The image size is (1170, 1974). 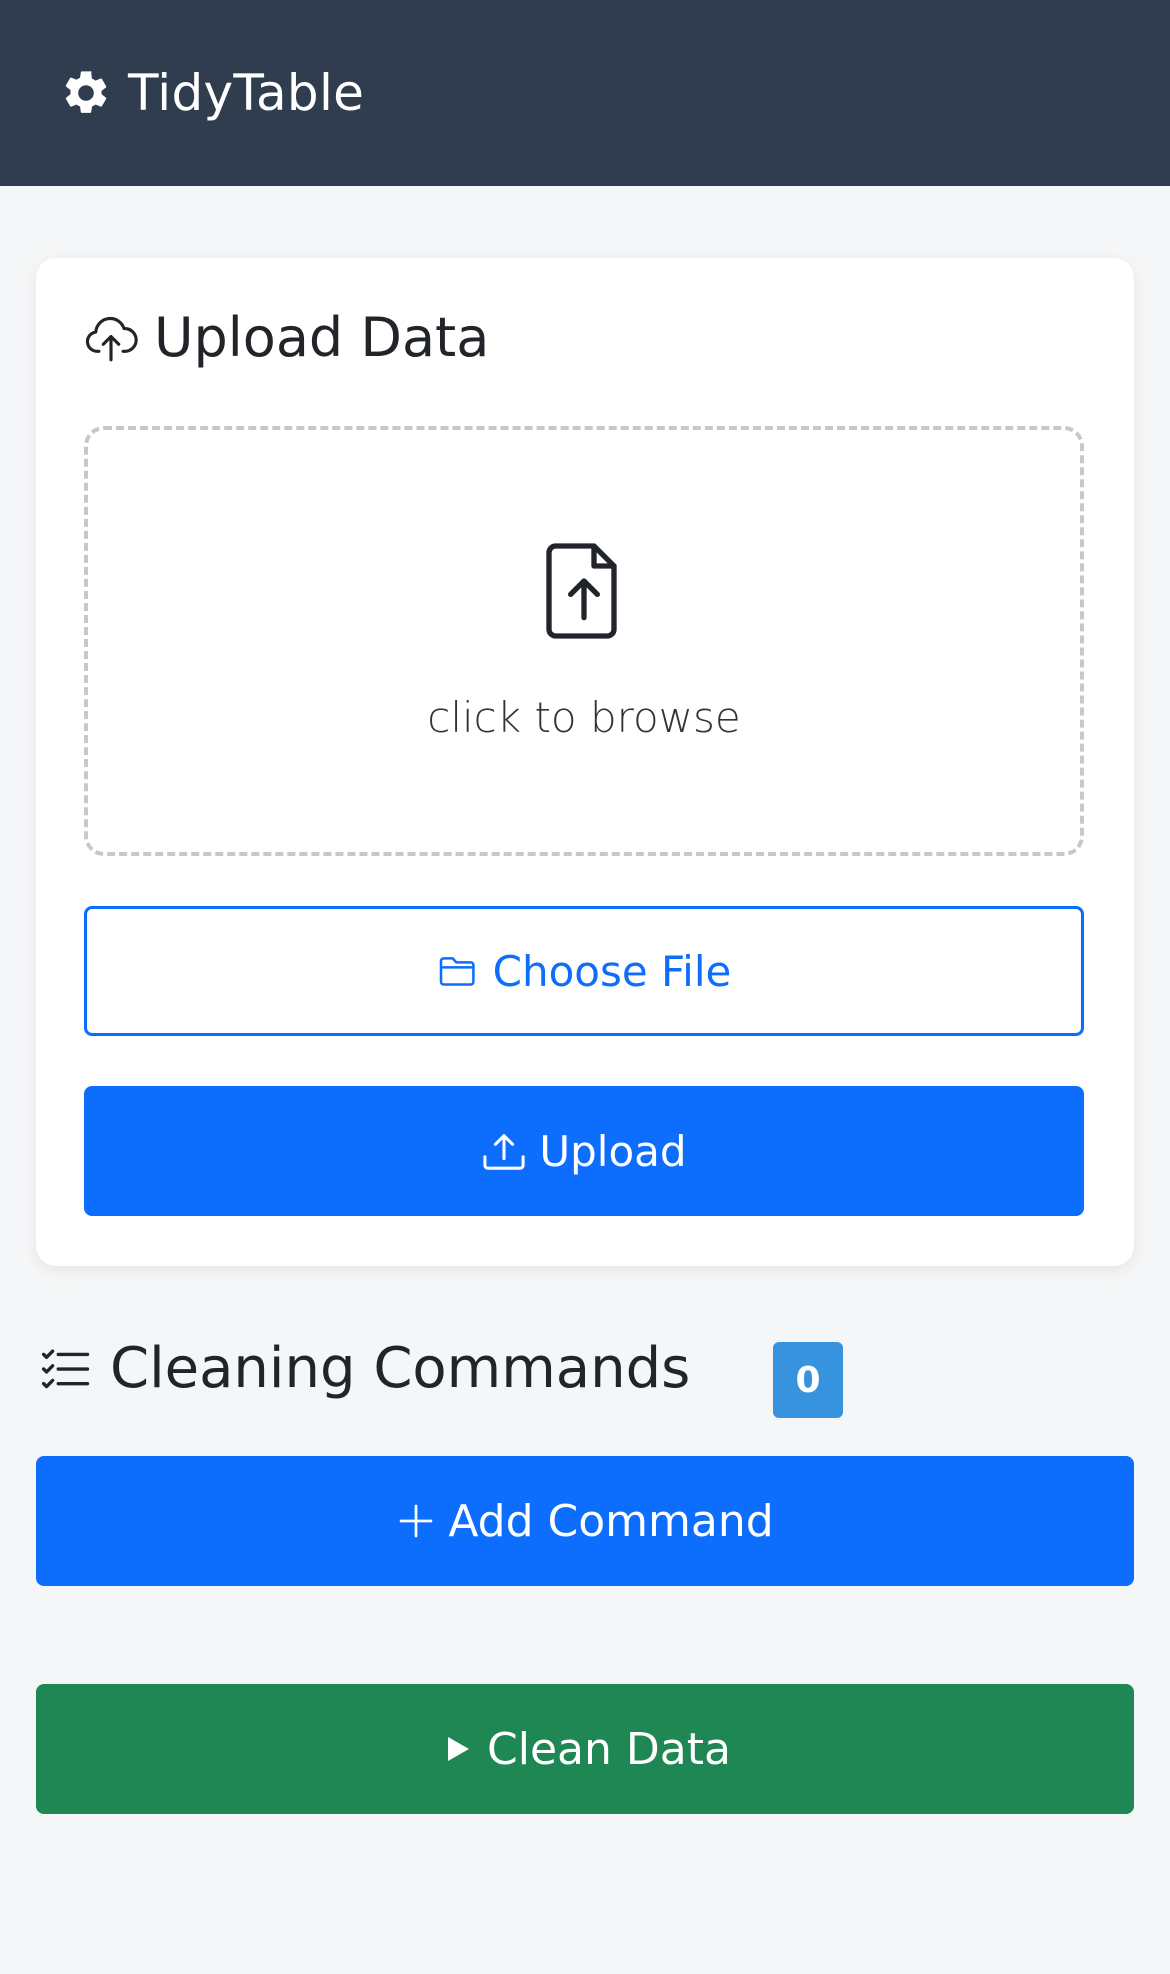 What do you see at coordinates (611, 1521) in the screenshot?
I see `add-command-label: Add Command` at bounding box center [611, 1521].